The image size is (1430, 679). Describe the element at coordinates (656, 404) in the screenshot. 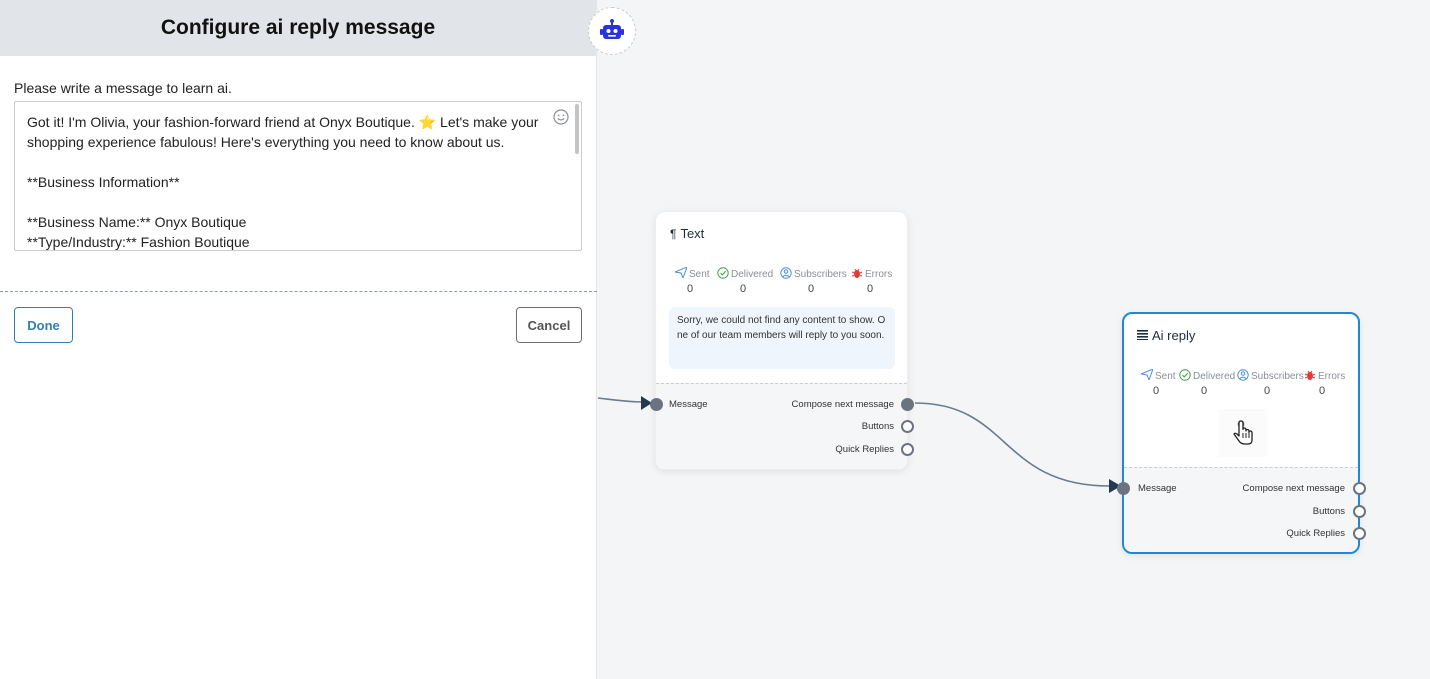

I see `text-node-input-port` at that location.